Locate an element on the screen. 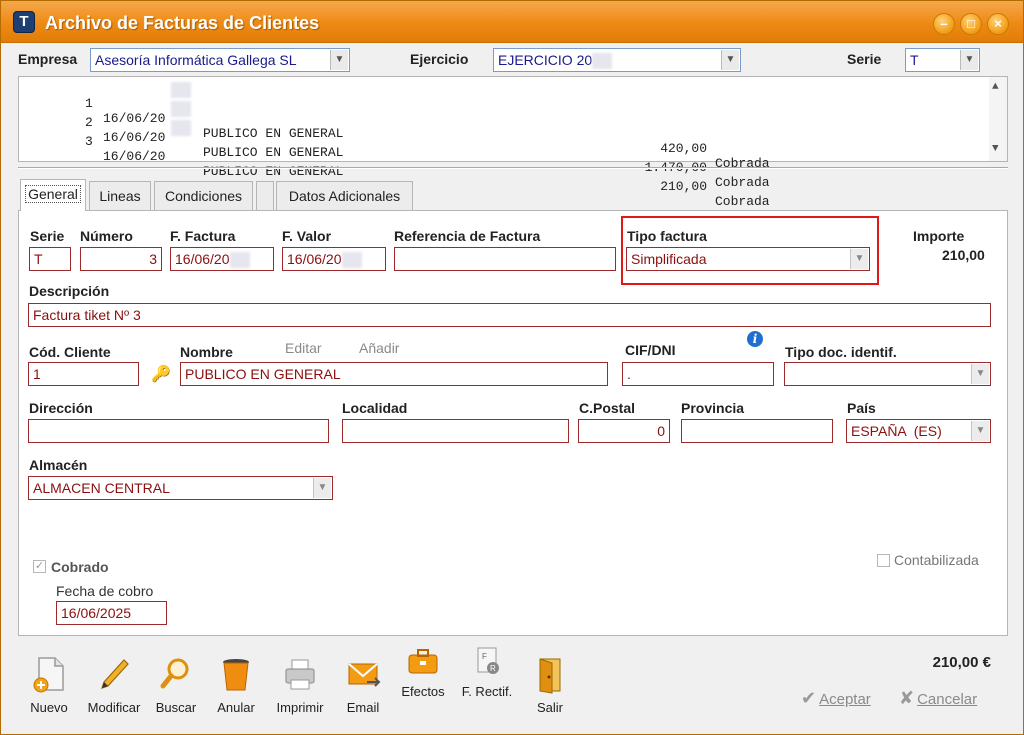 The image size is (1024, 735). provincia-label: Provincia is located at coordinates (713, 408).